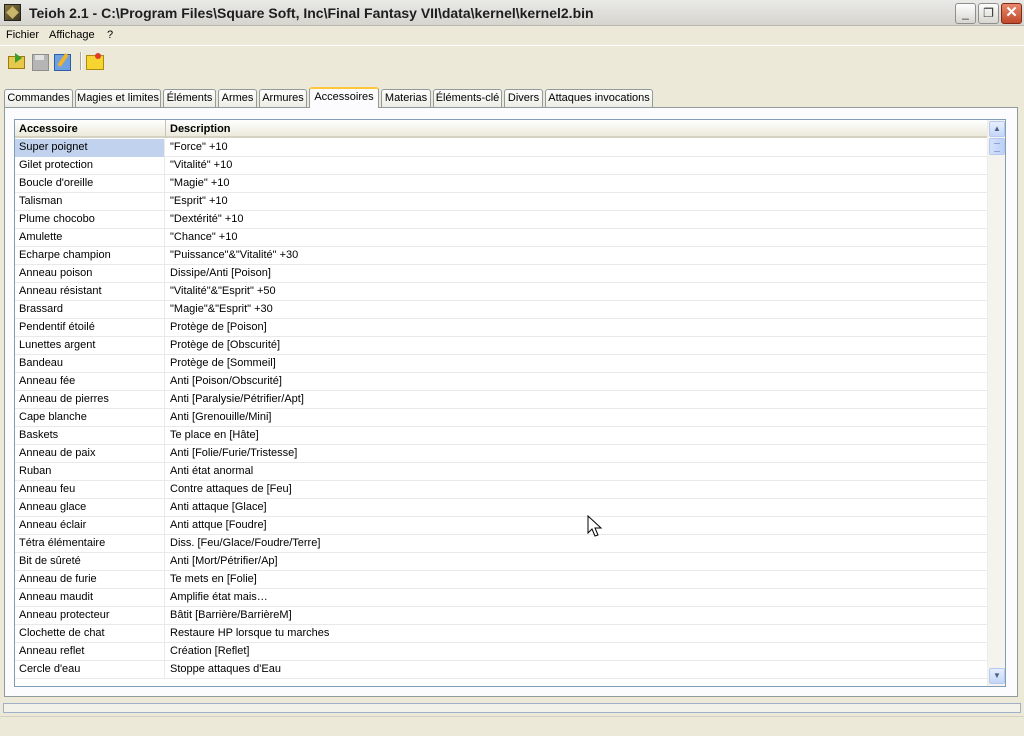 The width and height of the screenshot is (1024, 736). What do you see at coordinates (38, 98) in the screenshot?
I see `tab-commandes: Commandes` at bounding box center [38, 98].